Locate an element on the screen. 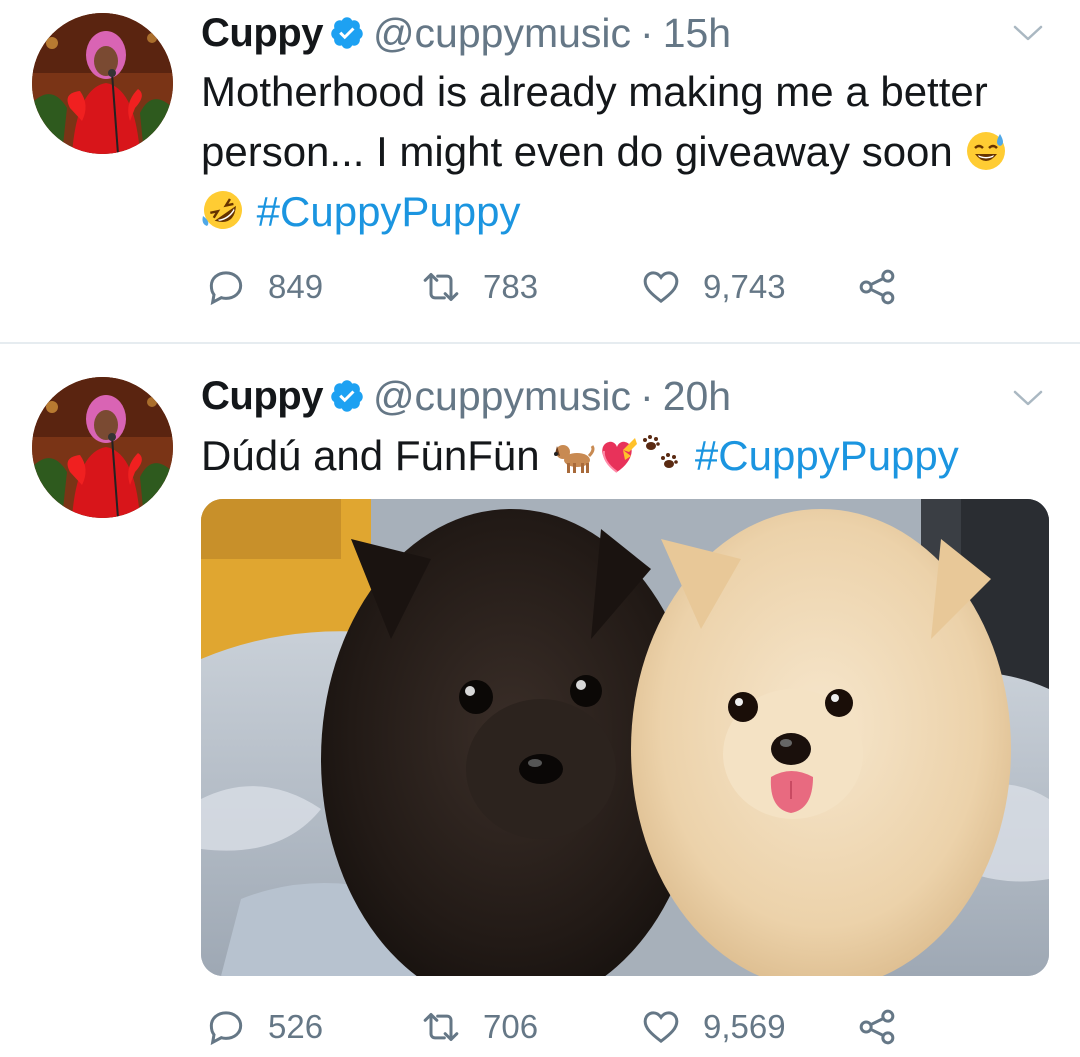 The width and height of the screenshot is (1080, 1057). retweet-count: 706 is located at coordinates (511, 1026).